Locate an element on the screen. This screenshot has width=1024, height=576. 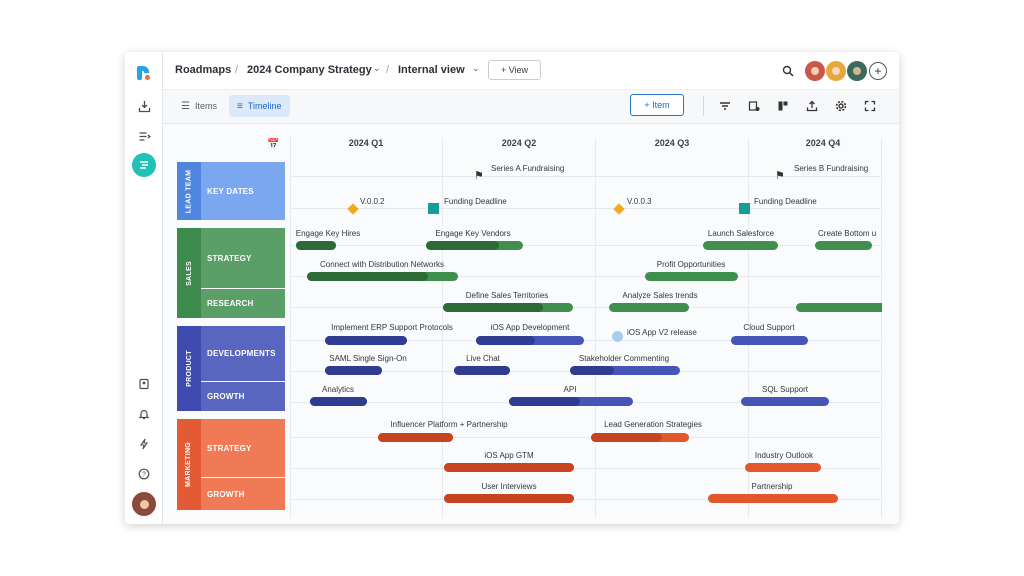
user-avatar is located at coordinates (144, 504).